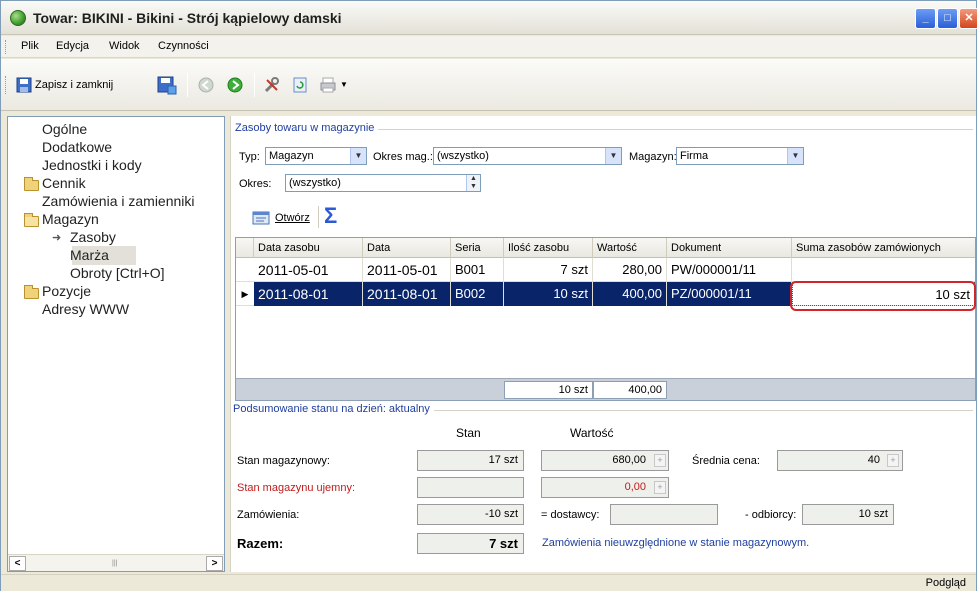 The width and height of the screenshot is (977, 591). I want to click on column-header-data: Data, so click(407, 248).